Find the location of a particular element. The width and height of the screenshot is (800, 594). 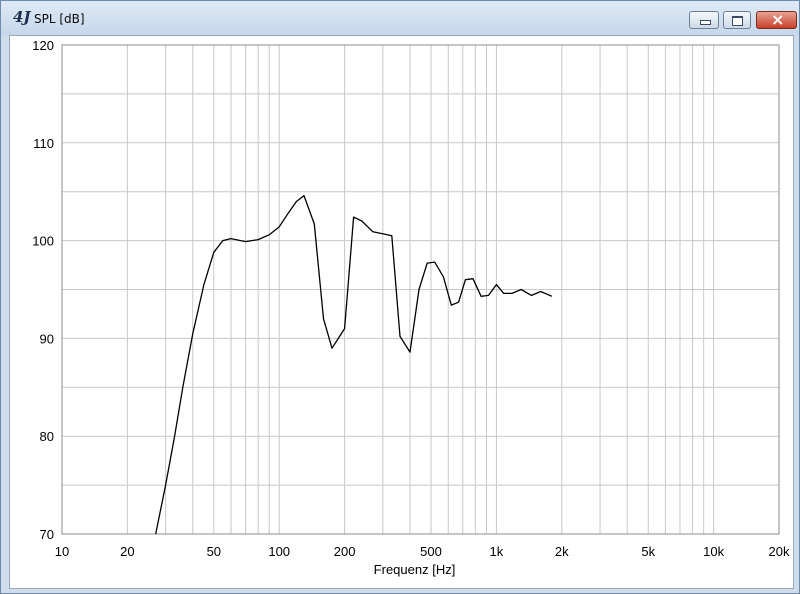

window-title: SPL [dB] is located at coordinates (59, 19).